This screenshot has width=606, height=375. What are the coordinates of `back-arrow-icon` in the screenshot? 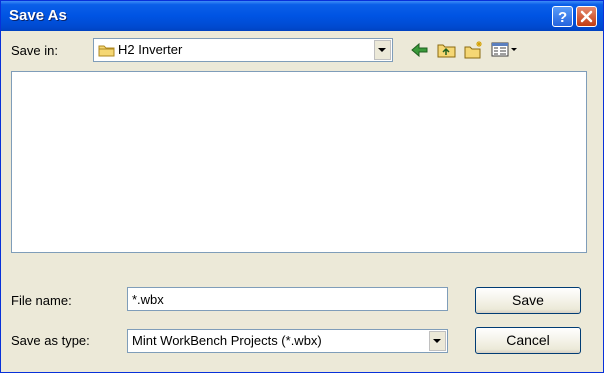 It's located at (419, 50).